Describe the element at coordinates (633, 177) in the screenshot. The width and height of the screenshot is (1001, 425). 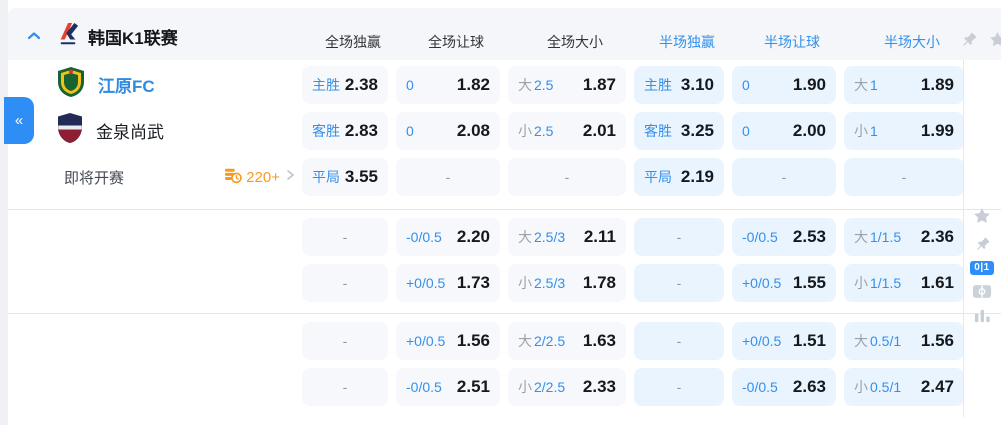
I see `odds-row-draw: 平局 3.55 - - 平局 2.19 - -` at that location.